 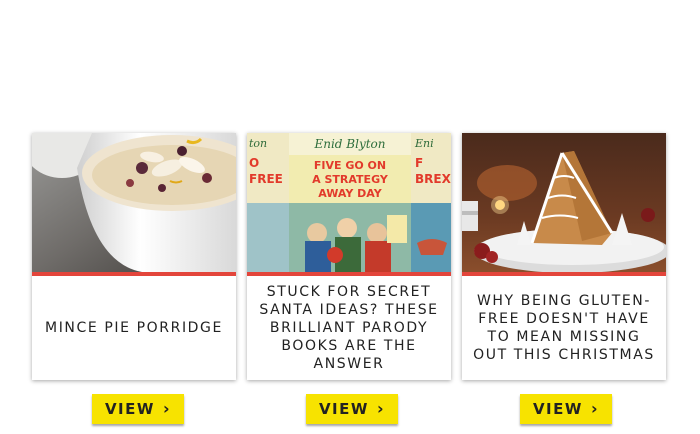 I want to click on left-cover-fragment-bottom: FREE, so click(x=266, y=179).